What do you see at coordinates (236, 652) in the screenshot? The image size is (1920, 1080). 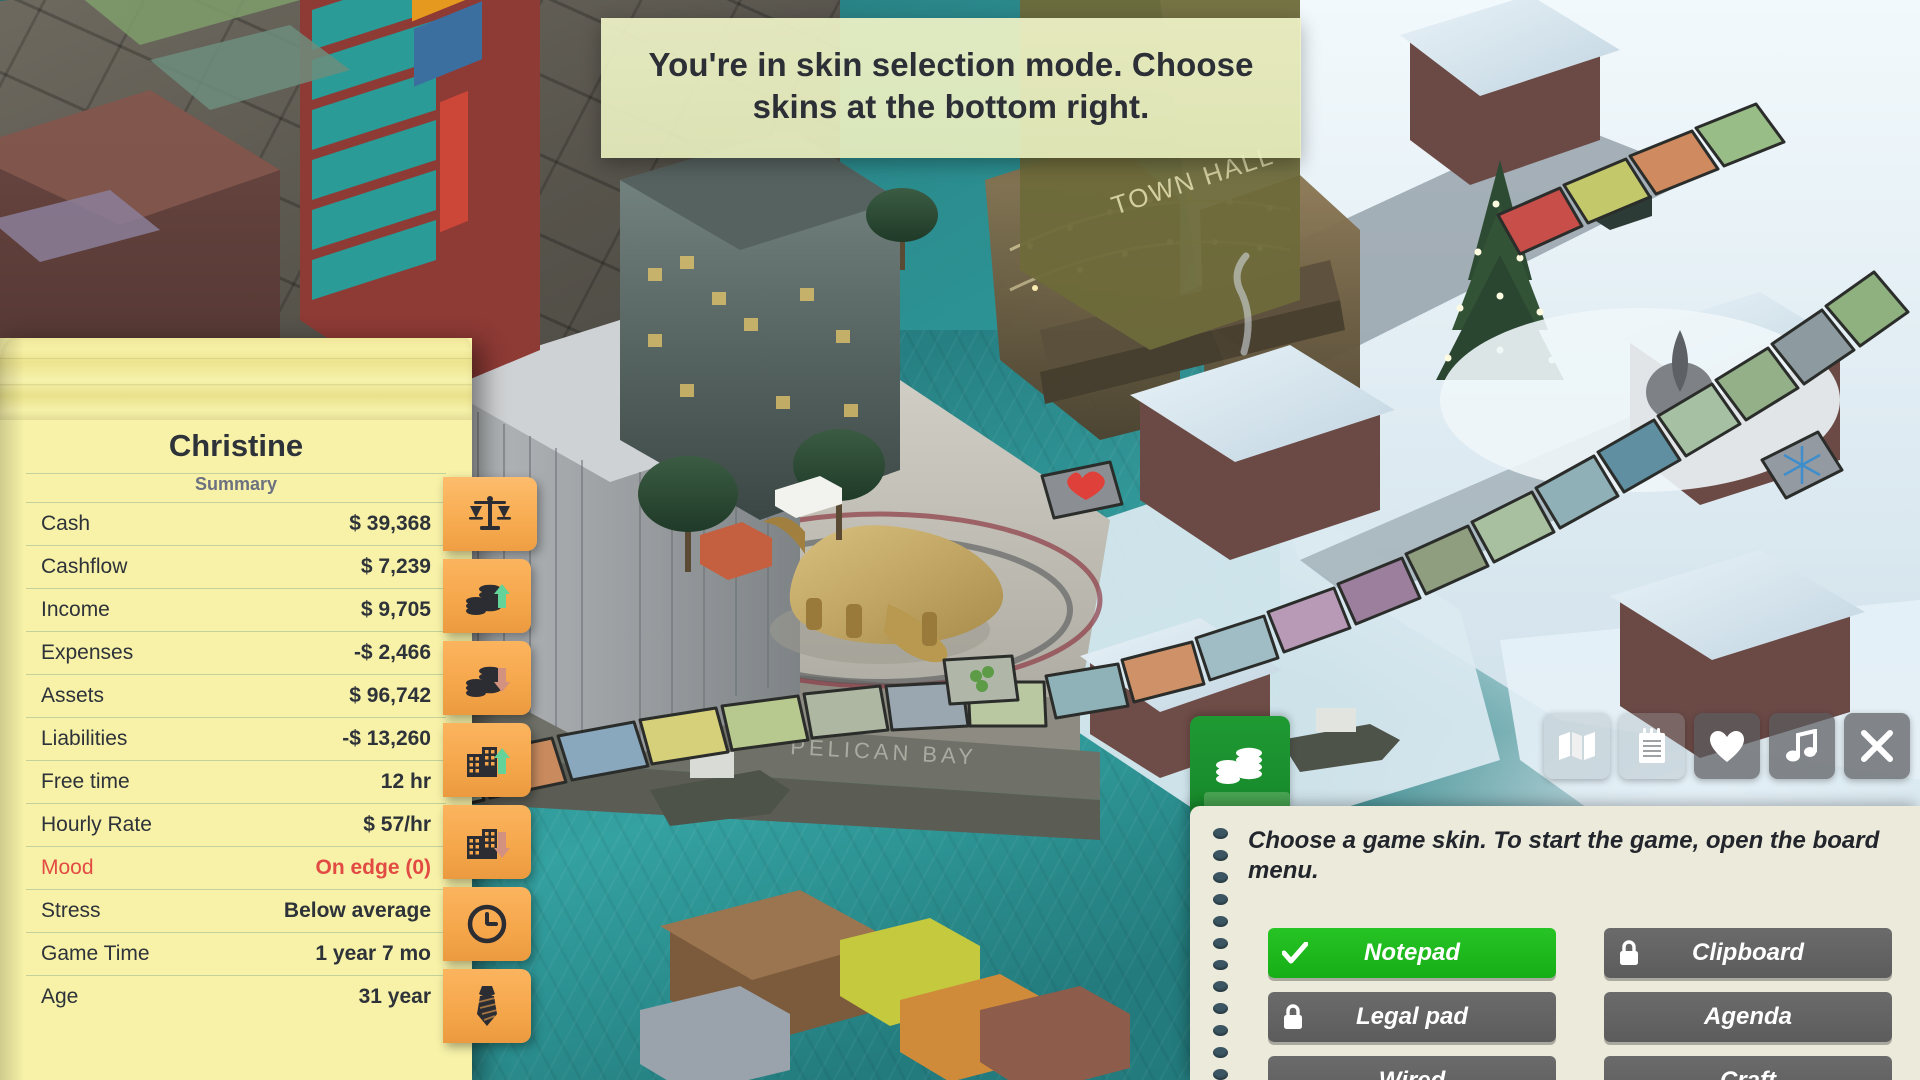 I see `summary-row: Expenses -$ 2,466` at bounding box center [236, 652].